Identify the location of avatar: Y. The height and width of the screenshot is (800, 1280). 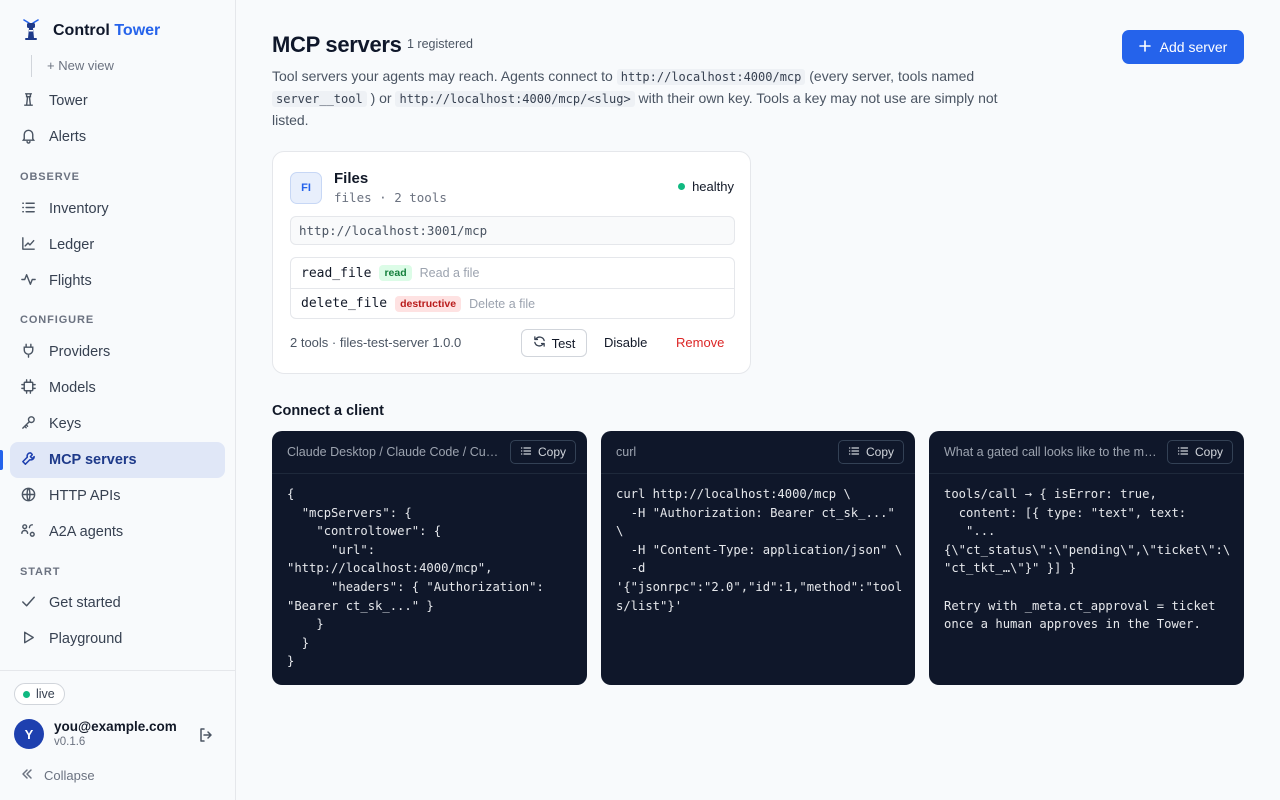
(29, 734).